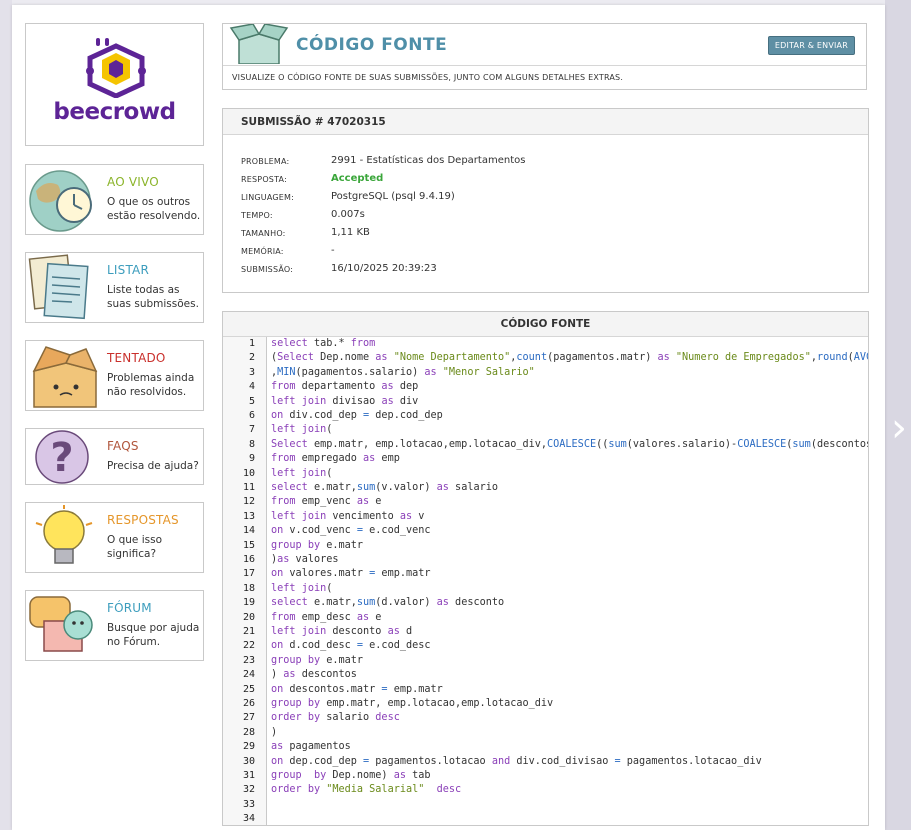 Image resolution: width=911 pixels, height=830 pixels. I want to click on question-mark-icon: ?, so click(62, 457).